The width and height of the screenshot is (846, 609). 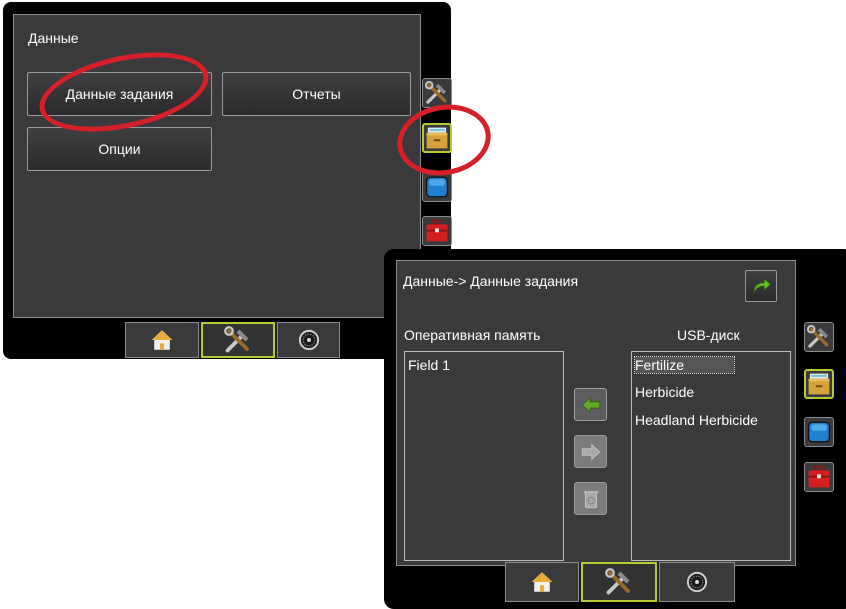 I want to click on return-icon, so click(x=761, y=286).